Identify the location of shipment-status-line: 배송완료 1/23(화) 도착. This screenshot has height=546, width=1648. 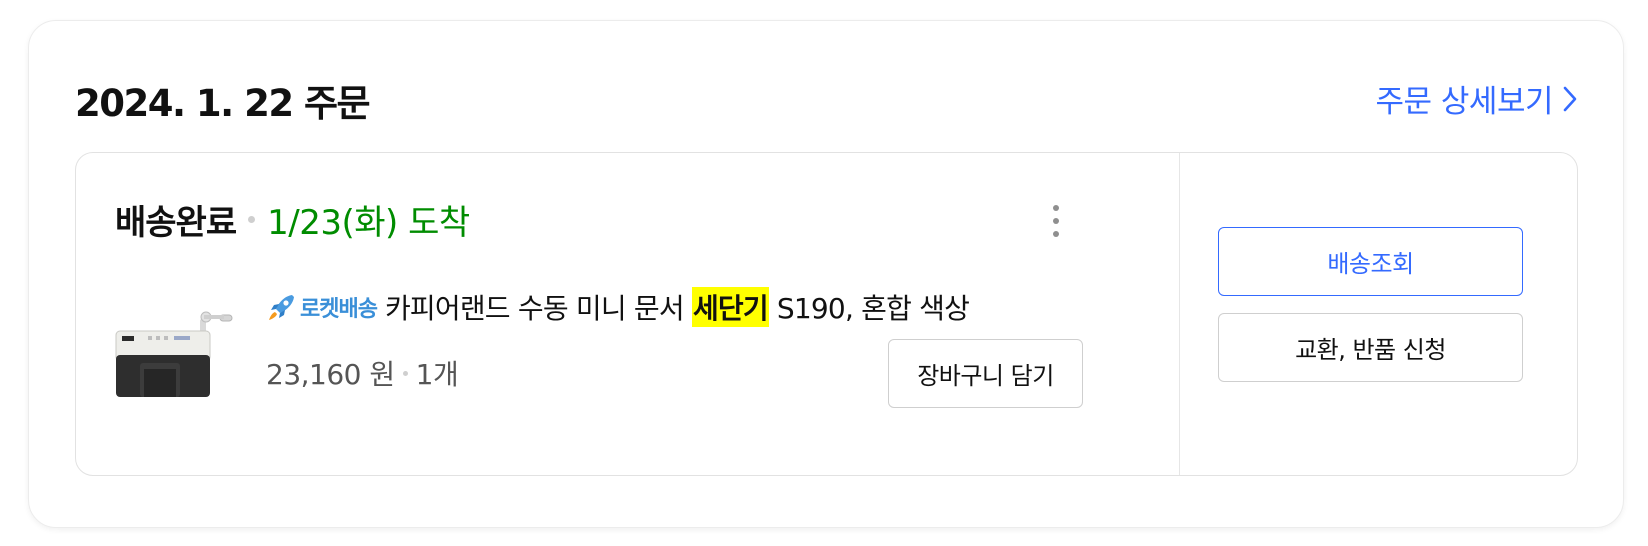
(292, 219).